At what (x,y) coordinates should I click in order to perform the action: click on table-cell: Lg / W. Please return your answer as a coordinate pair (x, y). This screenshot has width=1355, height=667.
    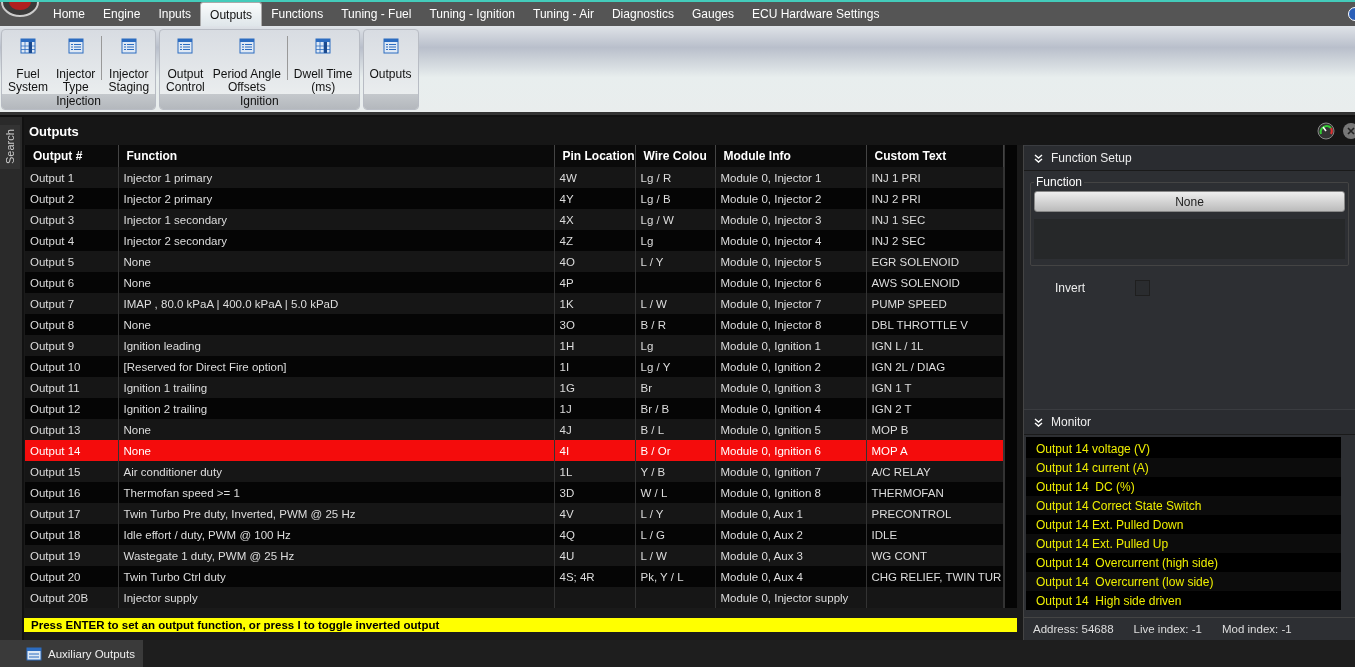
    Looking at the image, I should click on (657, 219).